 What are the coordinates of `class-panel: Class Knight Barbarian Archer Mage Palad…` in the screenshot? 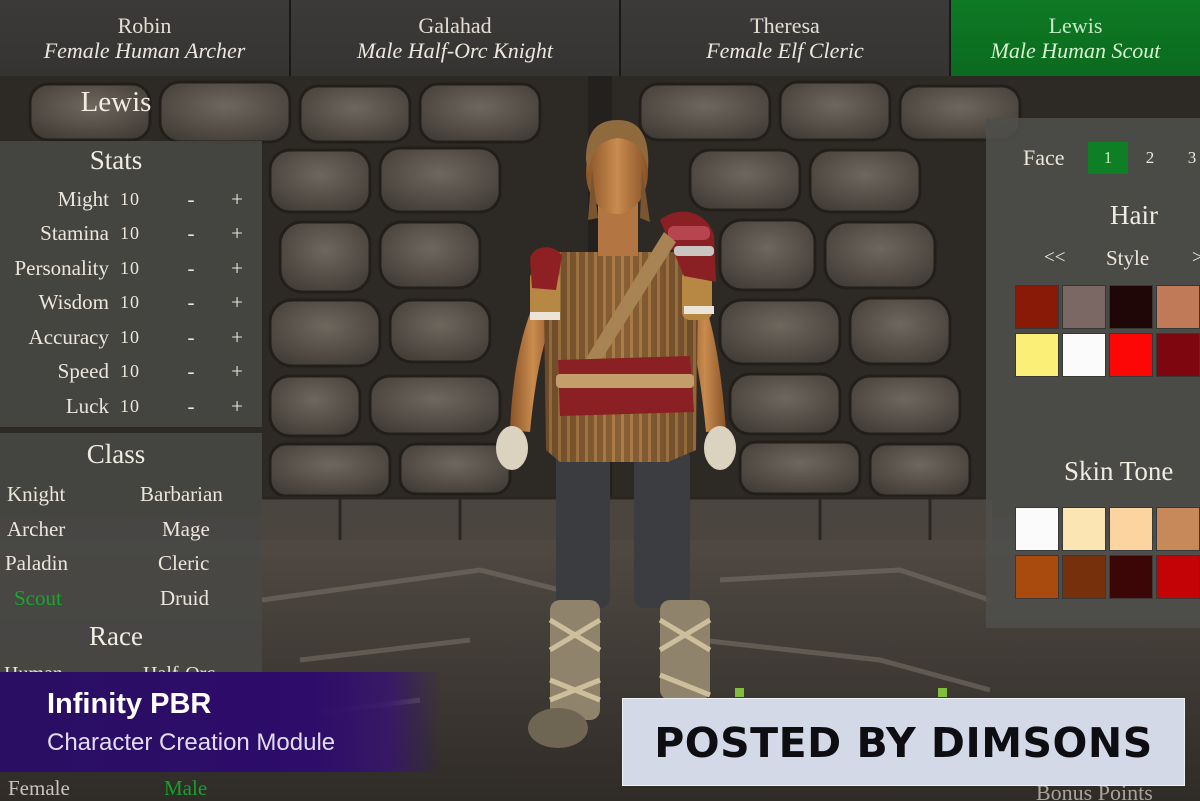 It's located at (131, 559).